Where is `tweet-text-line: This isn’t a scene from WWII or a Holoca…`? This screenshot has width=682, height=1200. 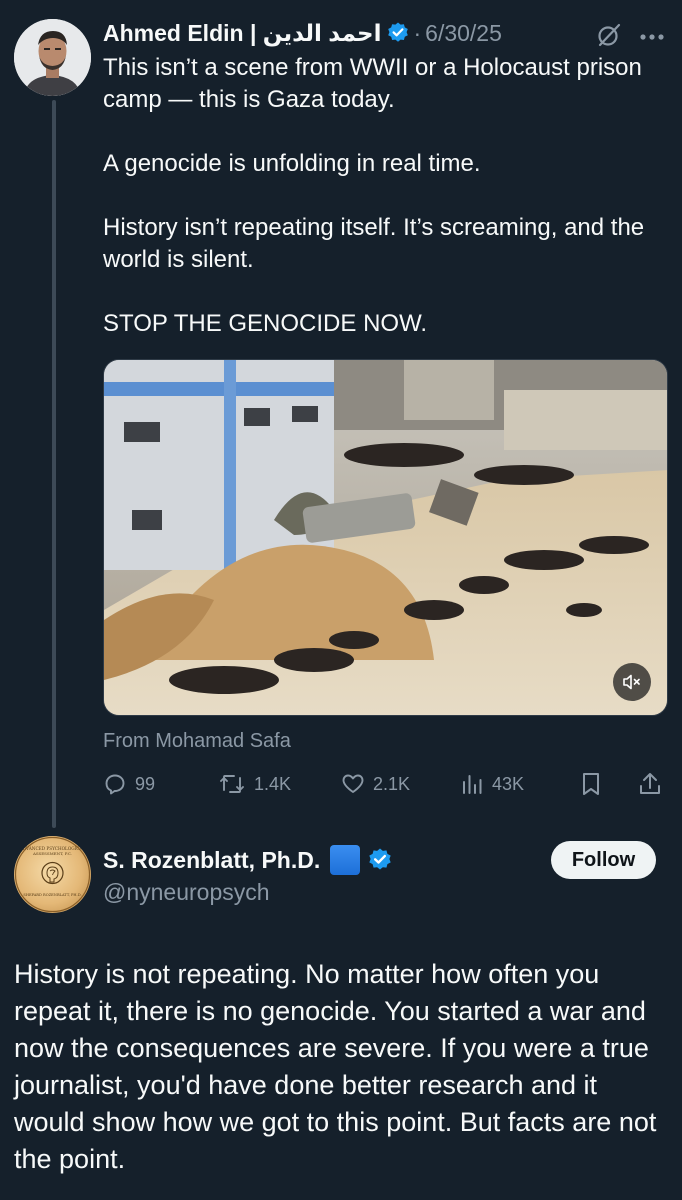 tweet-text-line: This isn’t a scene from WWII or a Holoca… is located at coordinates (372, 83).